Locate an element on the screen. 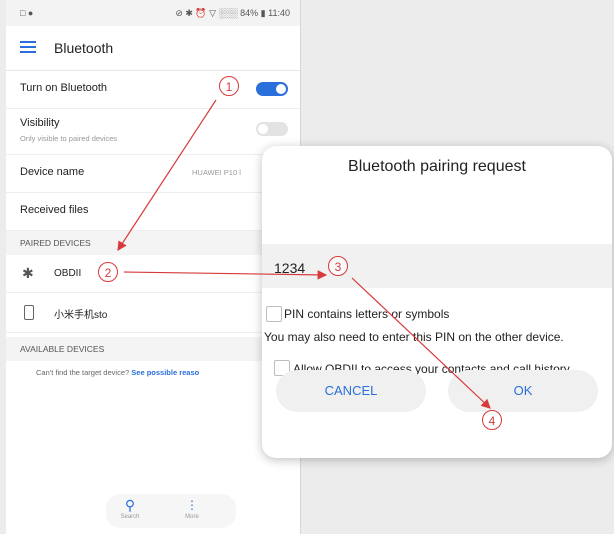  annotation-marker-4: 4 is located at coordinates (492, 420).